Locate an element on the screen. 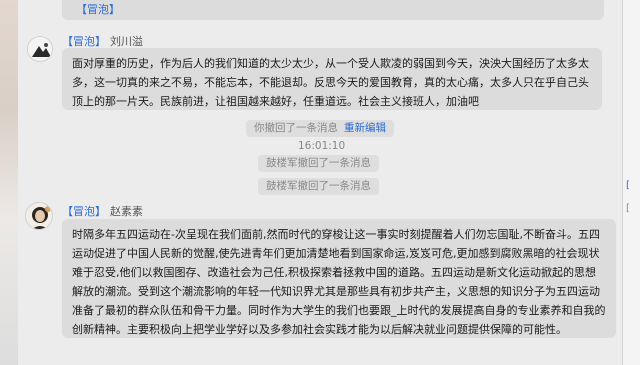 The width and height of the screenshot is (640, 365). sender-line: 【冒泡】 刘川溢 is located at coordinates (102, 41).